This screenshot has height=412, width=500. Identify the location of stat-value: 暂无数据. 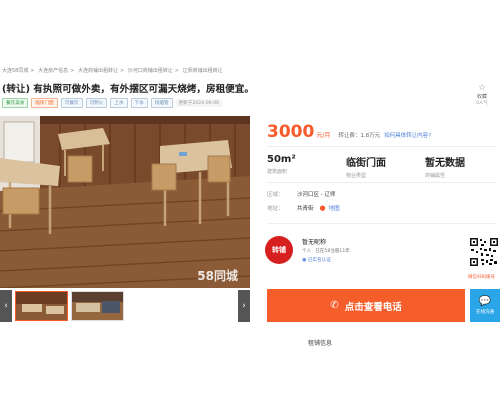
(445, 163).